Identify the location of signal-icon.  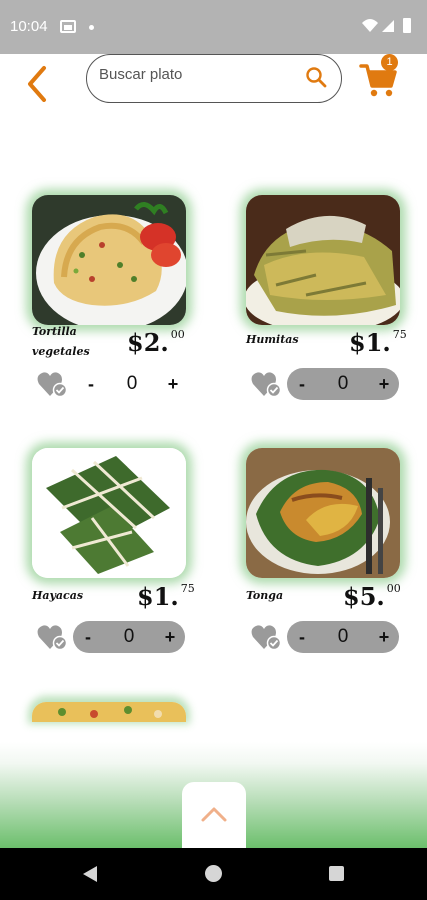
(388, 26).